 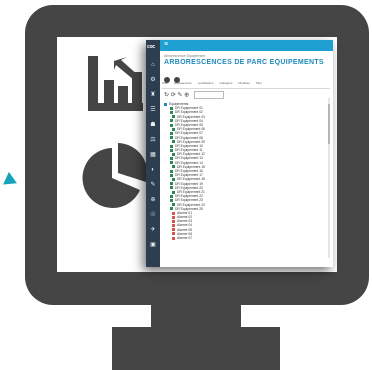 What do you see at coordinates (329, 124) in the screenshot?
I see `scrollbar-thumb` at bounding box center [329, 124].